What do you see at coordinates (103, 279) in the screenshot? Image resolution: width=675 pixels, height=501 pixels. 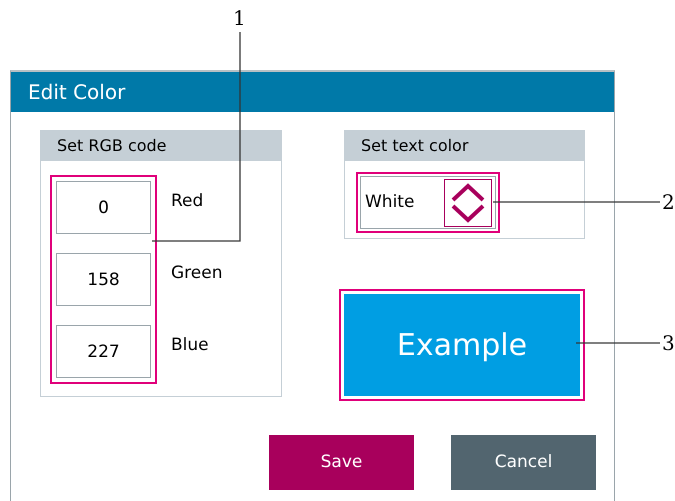 I see `input-field: 158` at bounding box center [103, 279].